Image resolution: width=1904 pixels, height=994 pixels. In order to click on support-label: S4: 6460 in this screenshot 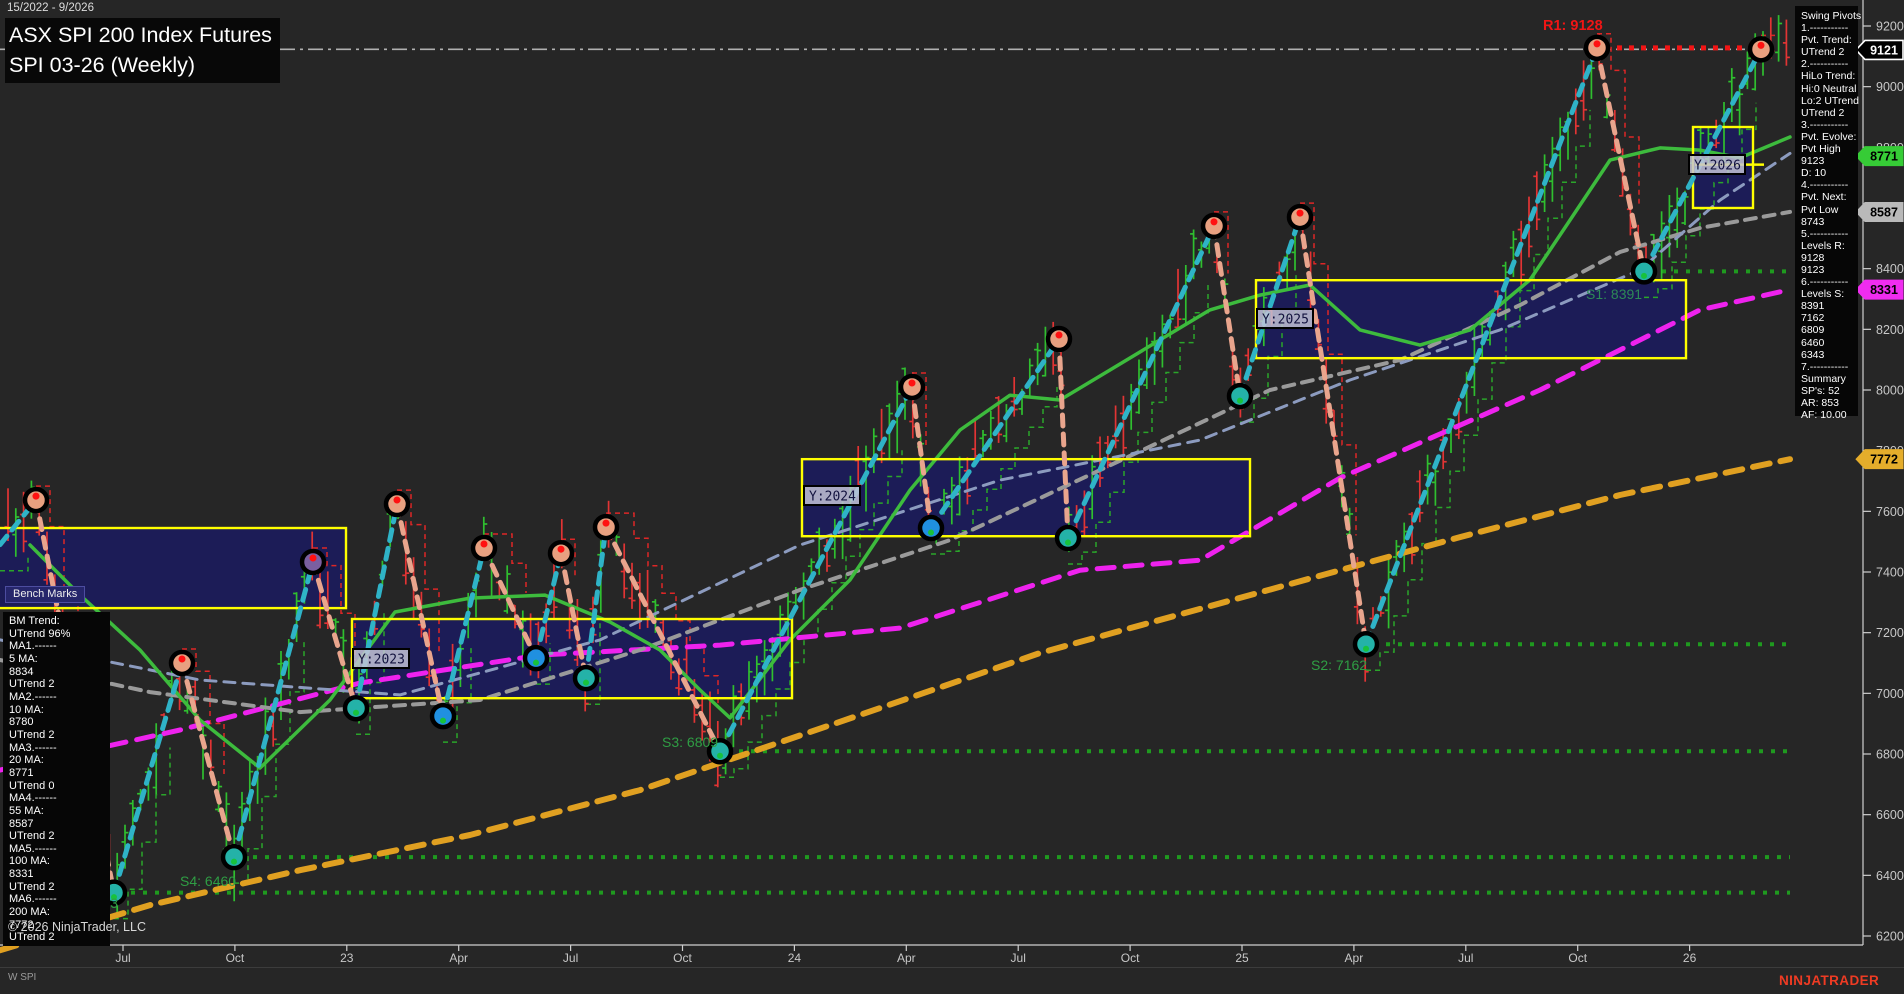, I will do `click(208, 881)`.